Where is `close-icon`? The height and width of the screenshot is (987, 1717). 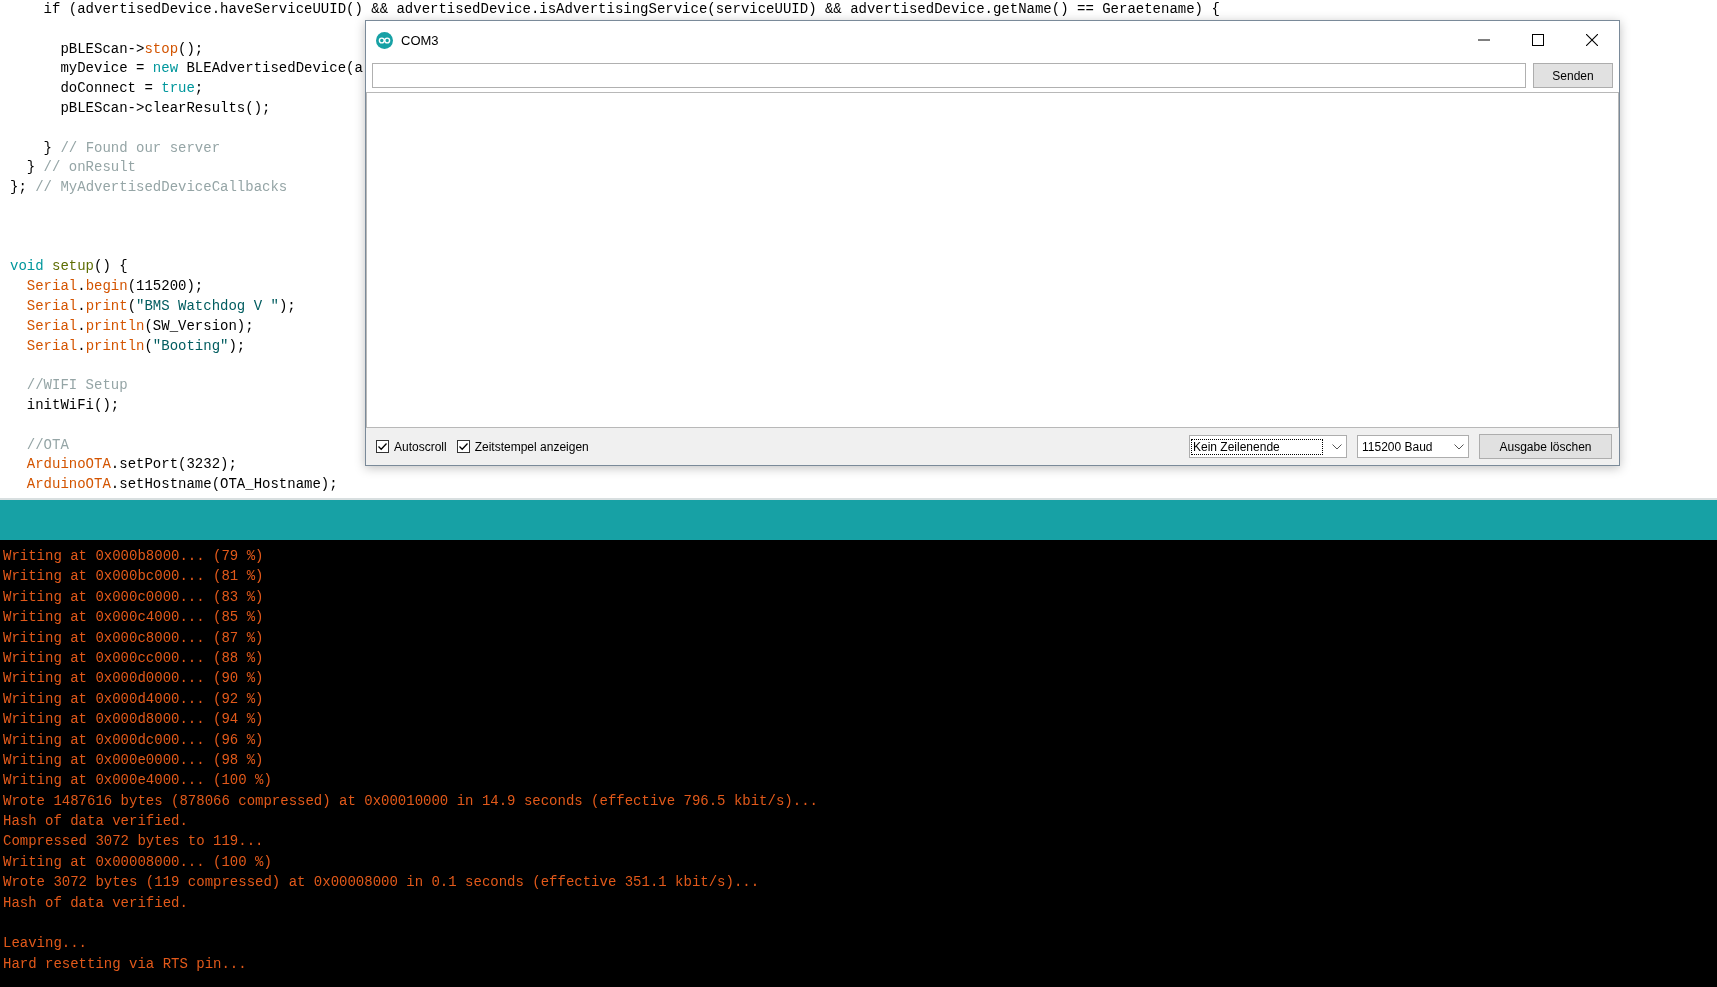
close-icon is located at coordinates (1592, 40).